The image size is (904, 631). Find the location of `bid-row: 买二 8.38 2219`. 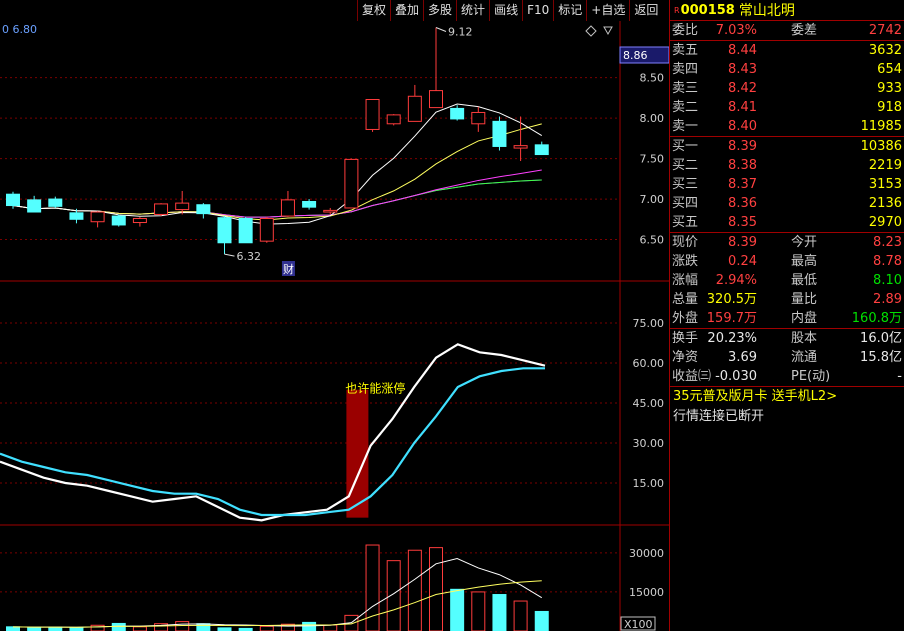

bid-row: 买二 8.38 2219 is located at coordinates (787, 165).